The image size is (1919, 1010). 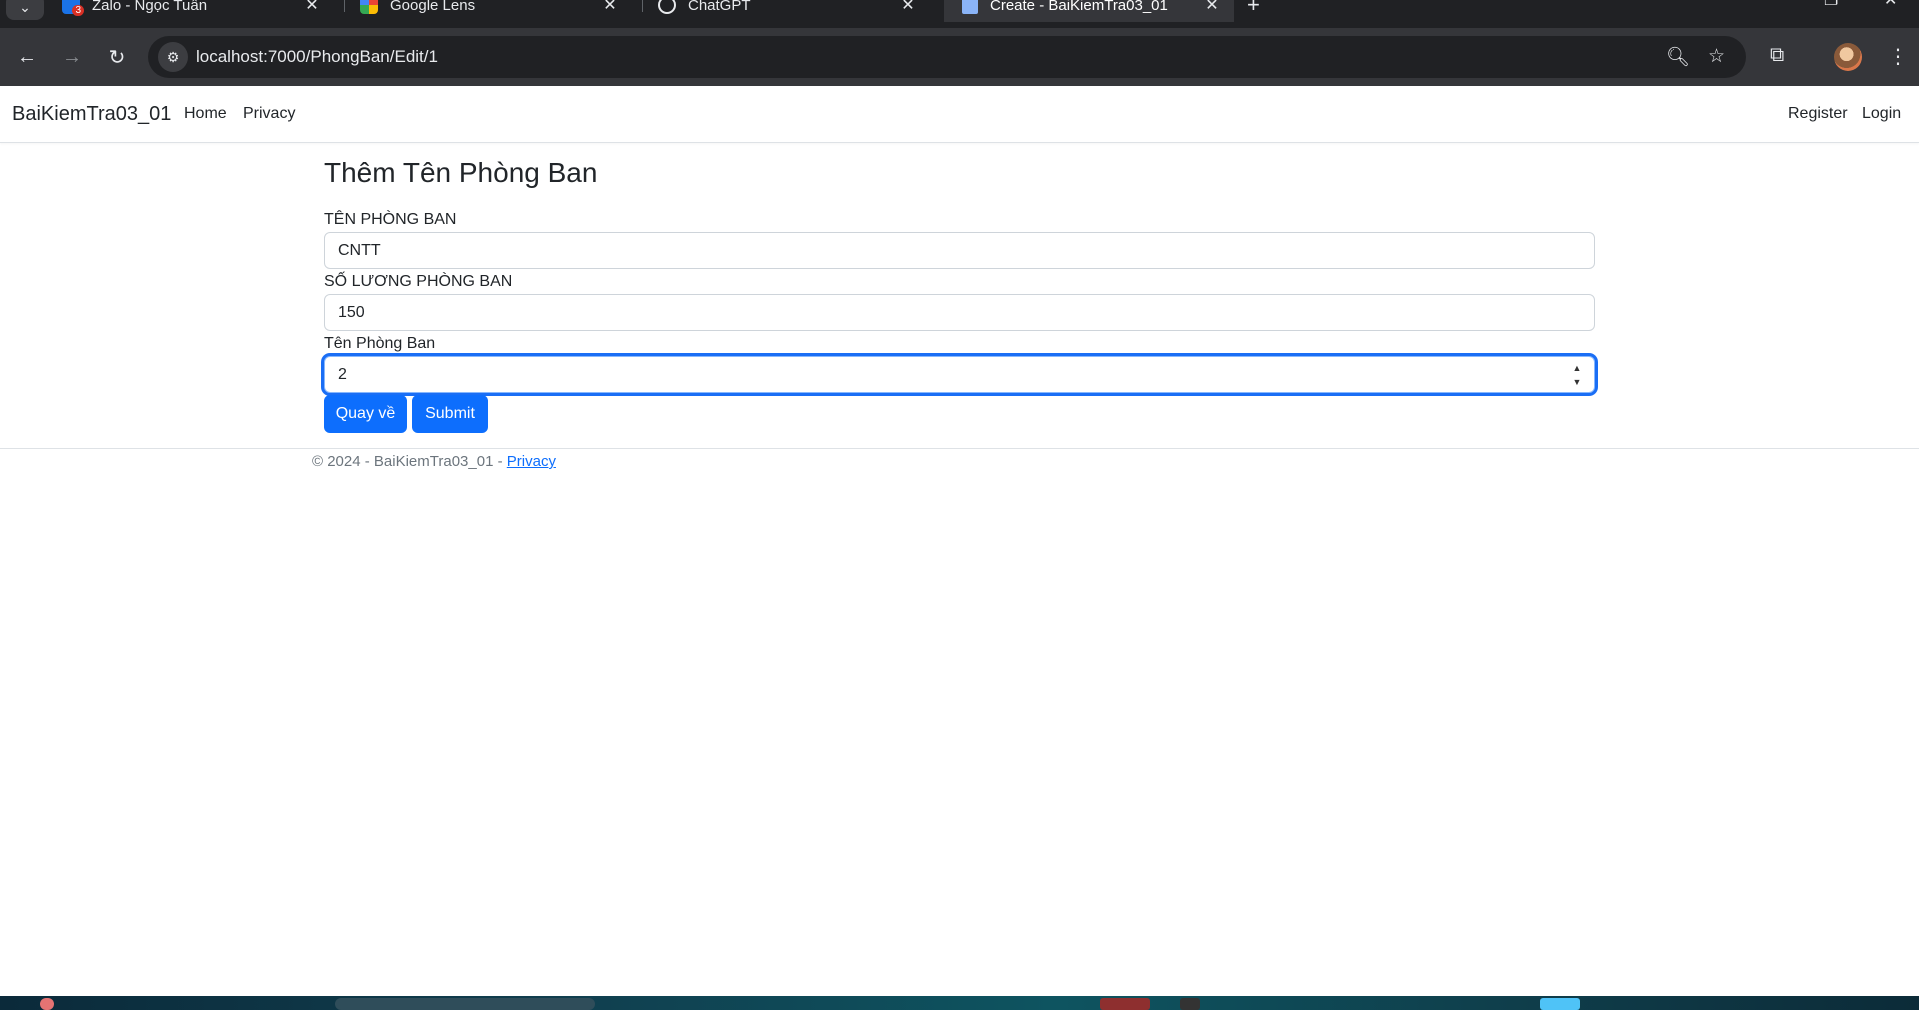 What do you see at coordinates (380, 343) in the screenshot?
I see `department-name-number-label: Tên Phòng Ban` at bounding box center [380, 343].